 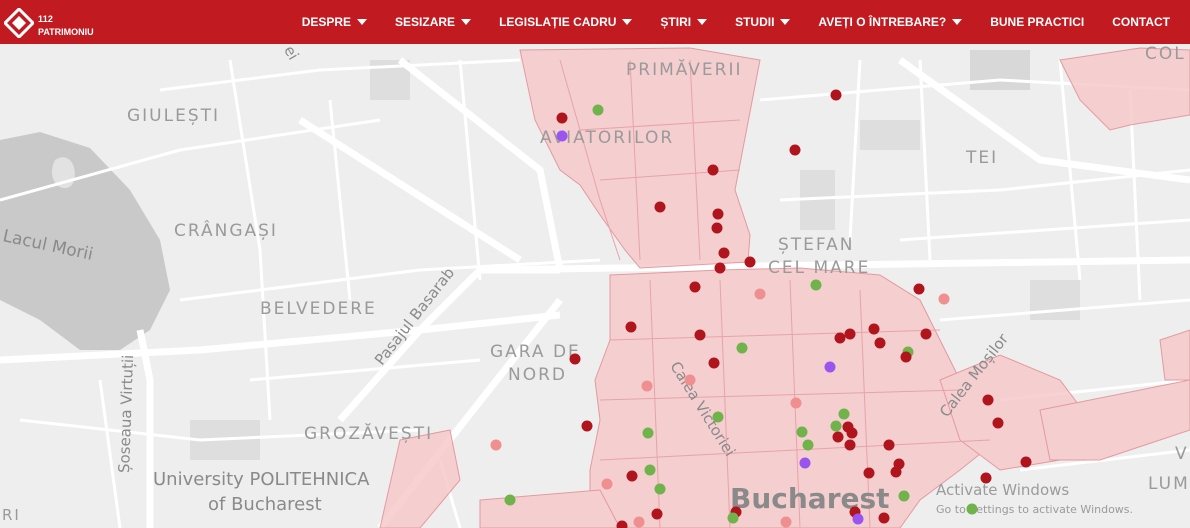 I want to click on label-stefan: ȘTEFAN, so click(x=816, y=245).